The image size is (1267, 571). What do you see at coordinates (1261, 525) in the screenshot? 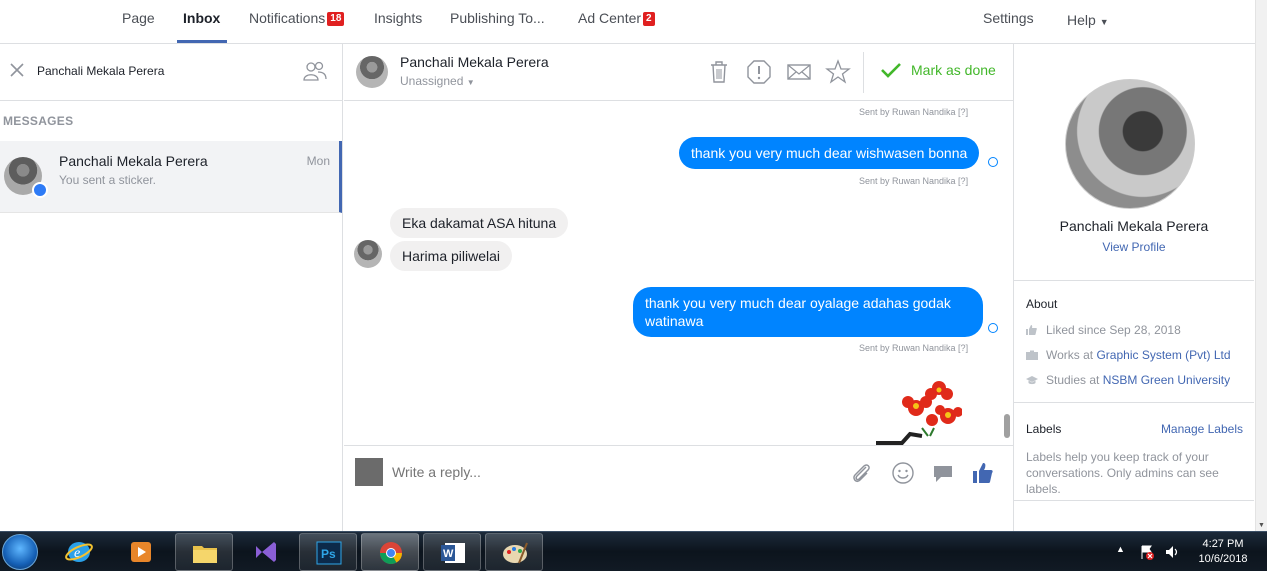
I see `scroll-down-arrow-icon: ▼` at bounding box center [1261, 525].